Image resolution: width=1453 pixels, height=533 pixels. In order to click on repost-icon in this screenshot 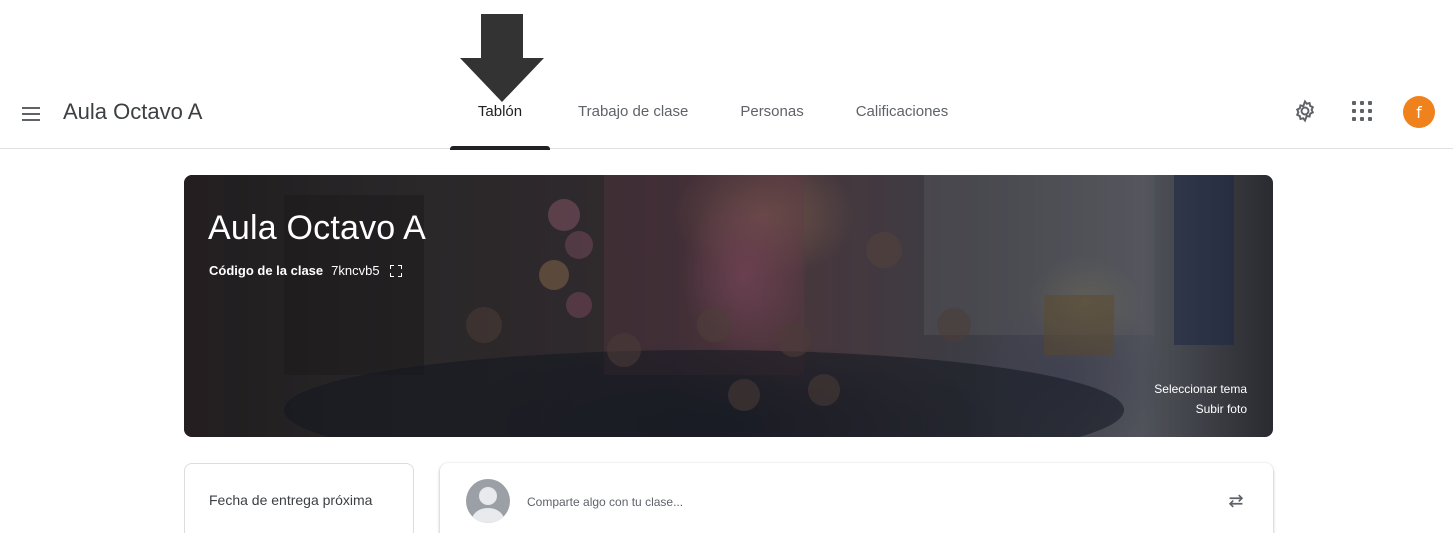, I will do `click(1236, 501)`.